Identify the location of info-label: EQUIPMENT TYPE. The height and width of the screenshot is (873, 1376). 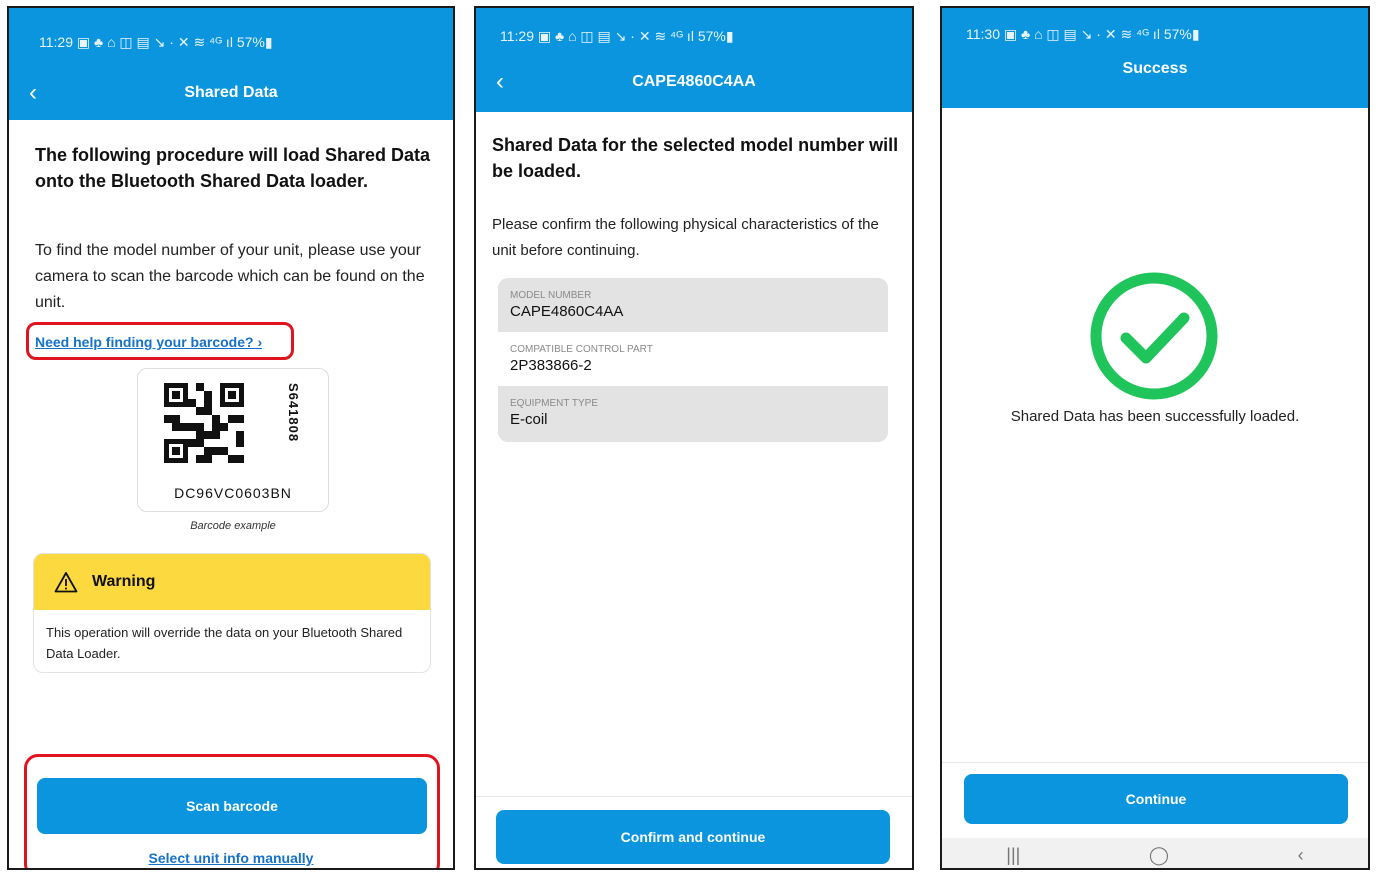
(554, 403).